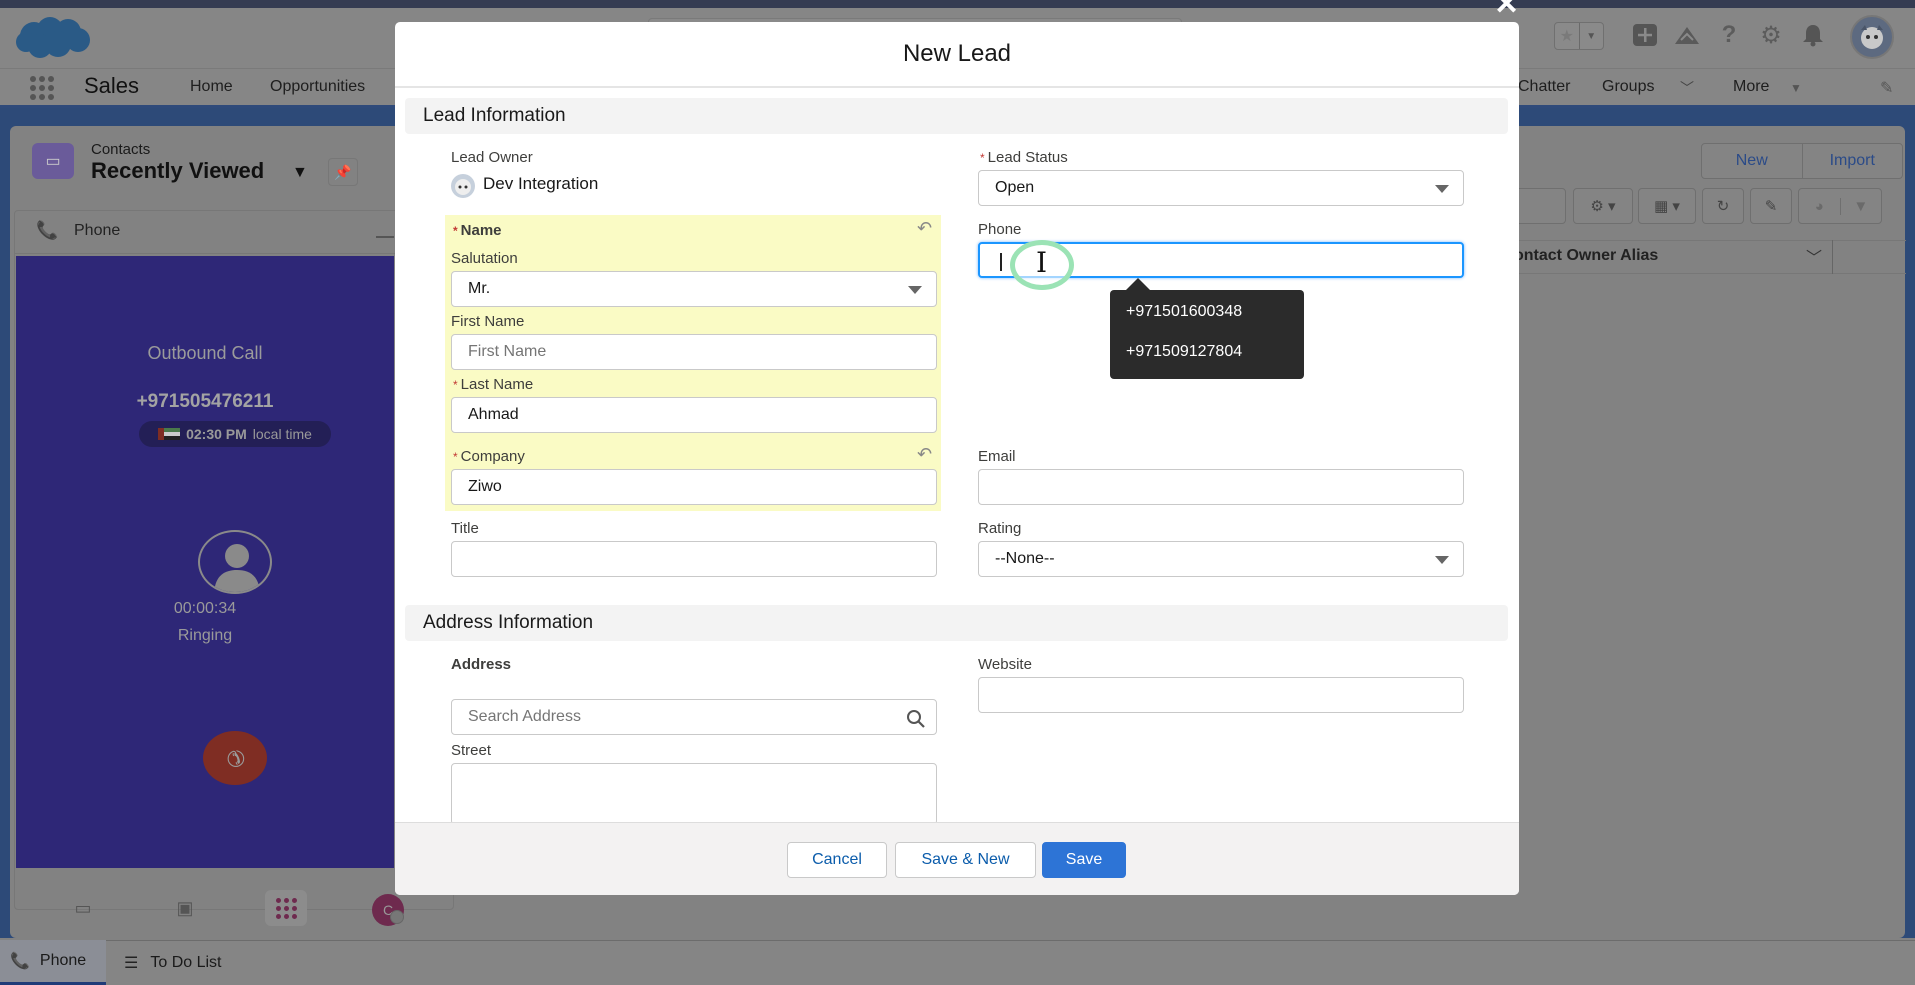 The height and width of the screenshot is (985, 1915). I want to click on edit-list-pencil-icon: ✎, so click(1771, 206).